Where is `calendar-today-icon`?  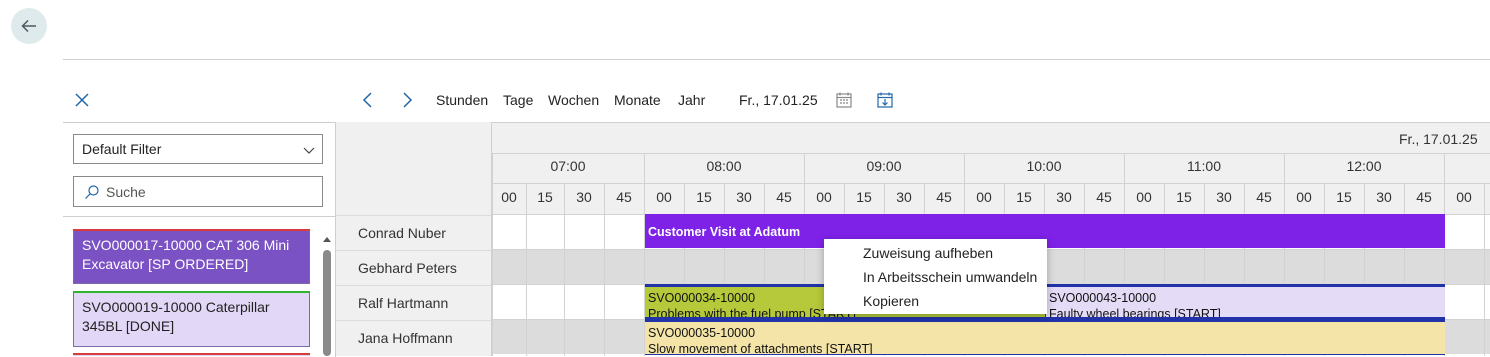 calendar-today-icon is located at coordinates (885, 100).